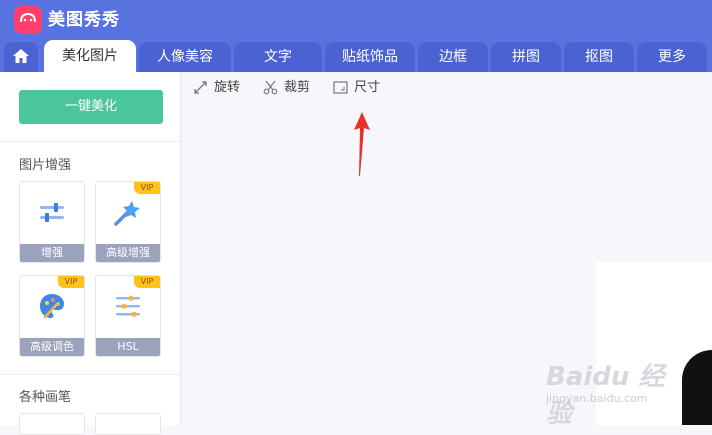 The height and width of the screenshot is (435, 712). What do you see at coordinates (185, 57) in the screenshot?
I see `tab-portrait: 人像美容` at bounding box center [185, 57].